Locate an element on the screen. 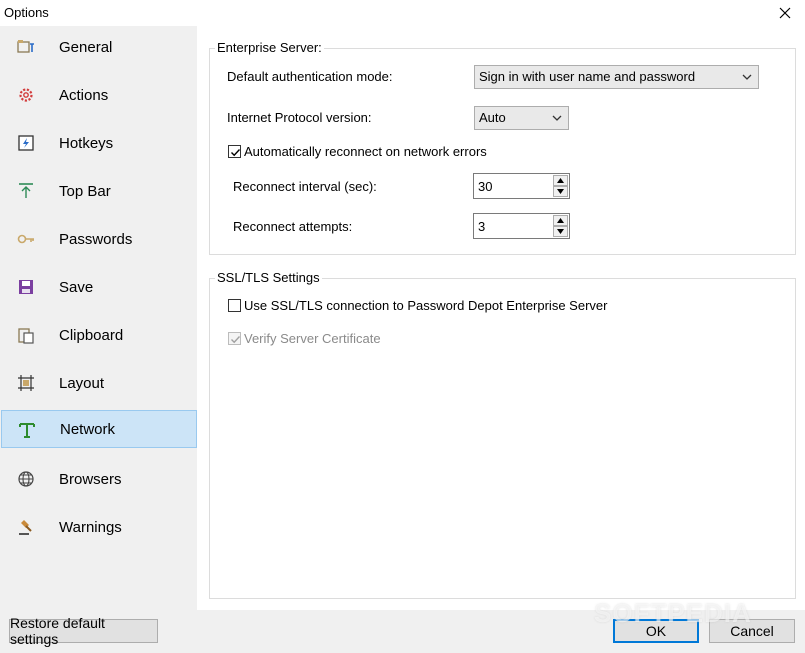 The width and height of the screenshot is (805, 653). sidebar-item-label: Top Bar is located at coordinates (85, 191).